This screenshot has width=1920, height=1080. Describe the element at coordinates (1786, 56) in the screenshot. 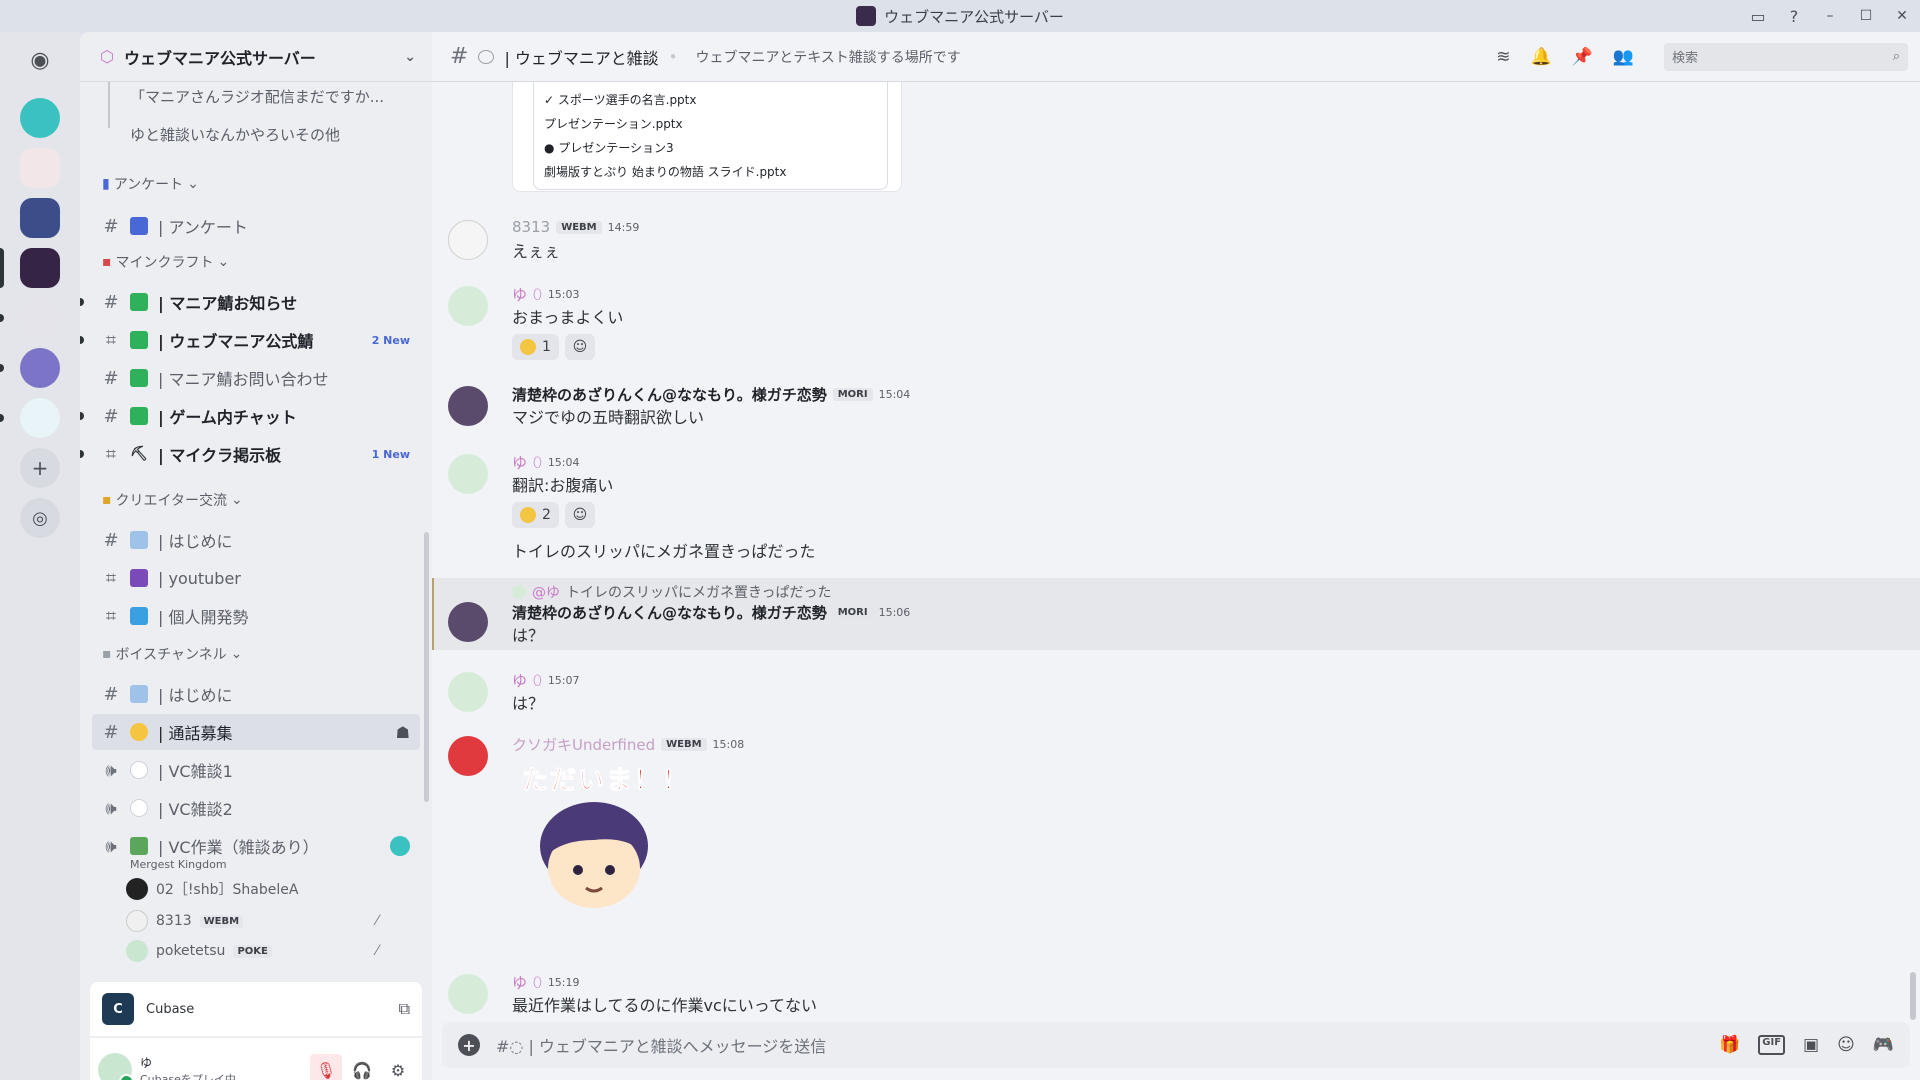

I see `search-input: 検索 ⌕` at that location.